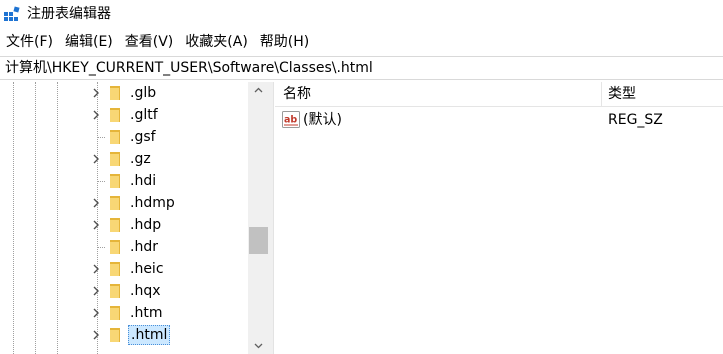 The height and width of the screenshot is (354, 723). I want to click on tree-item: .hdmp, so click(124, 203).